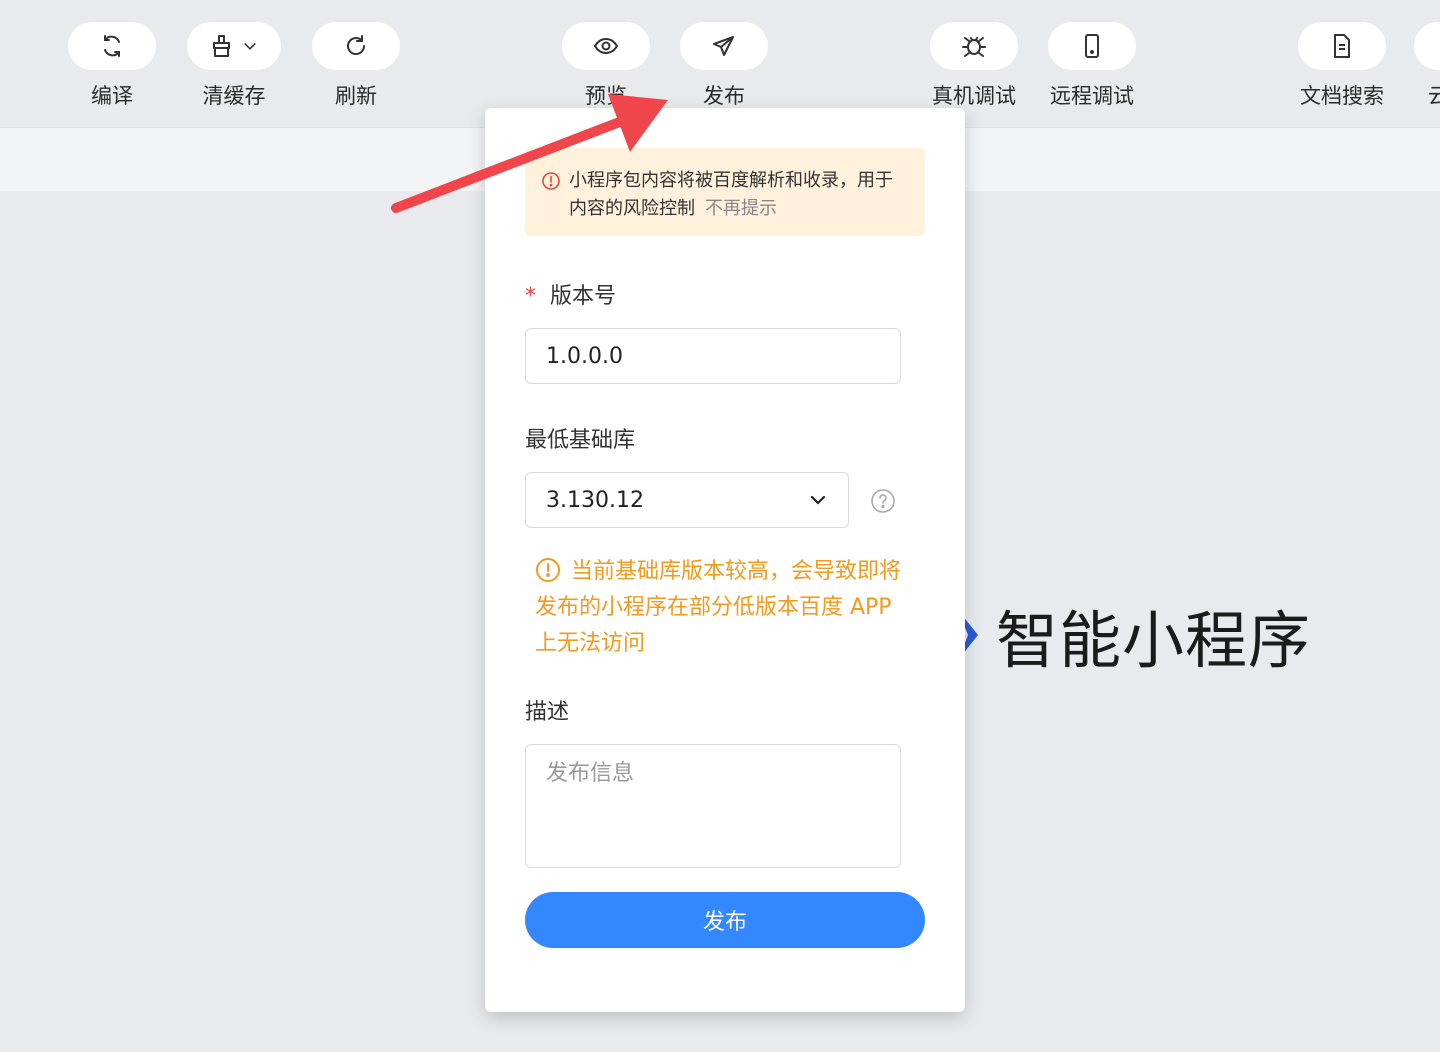 Image resolution: width=1440 pixels, height=1052 pixels. What do you see at coordinates (974, 47) in the screenshot?
I see `bug-icon` at bounding box center [974, 47].